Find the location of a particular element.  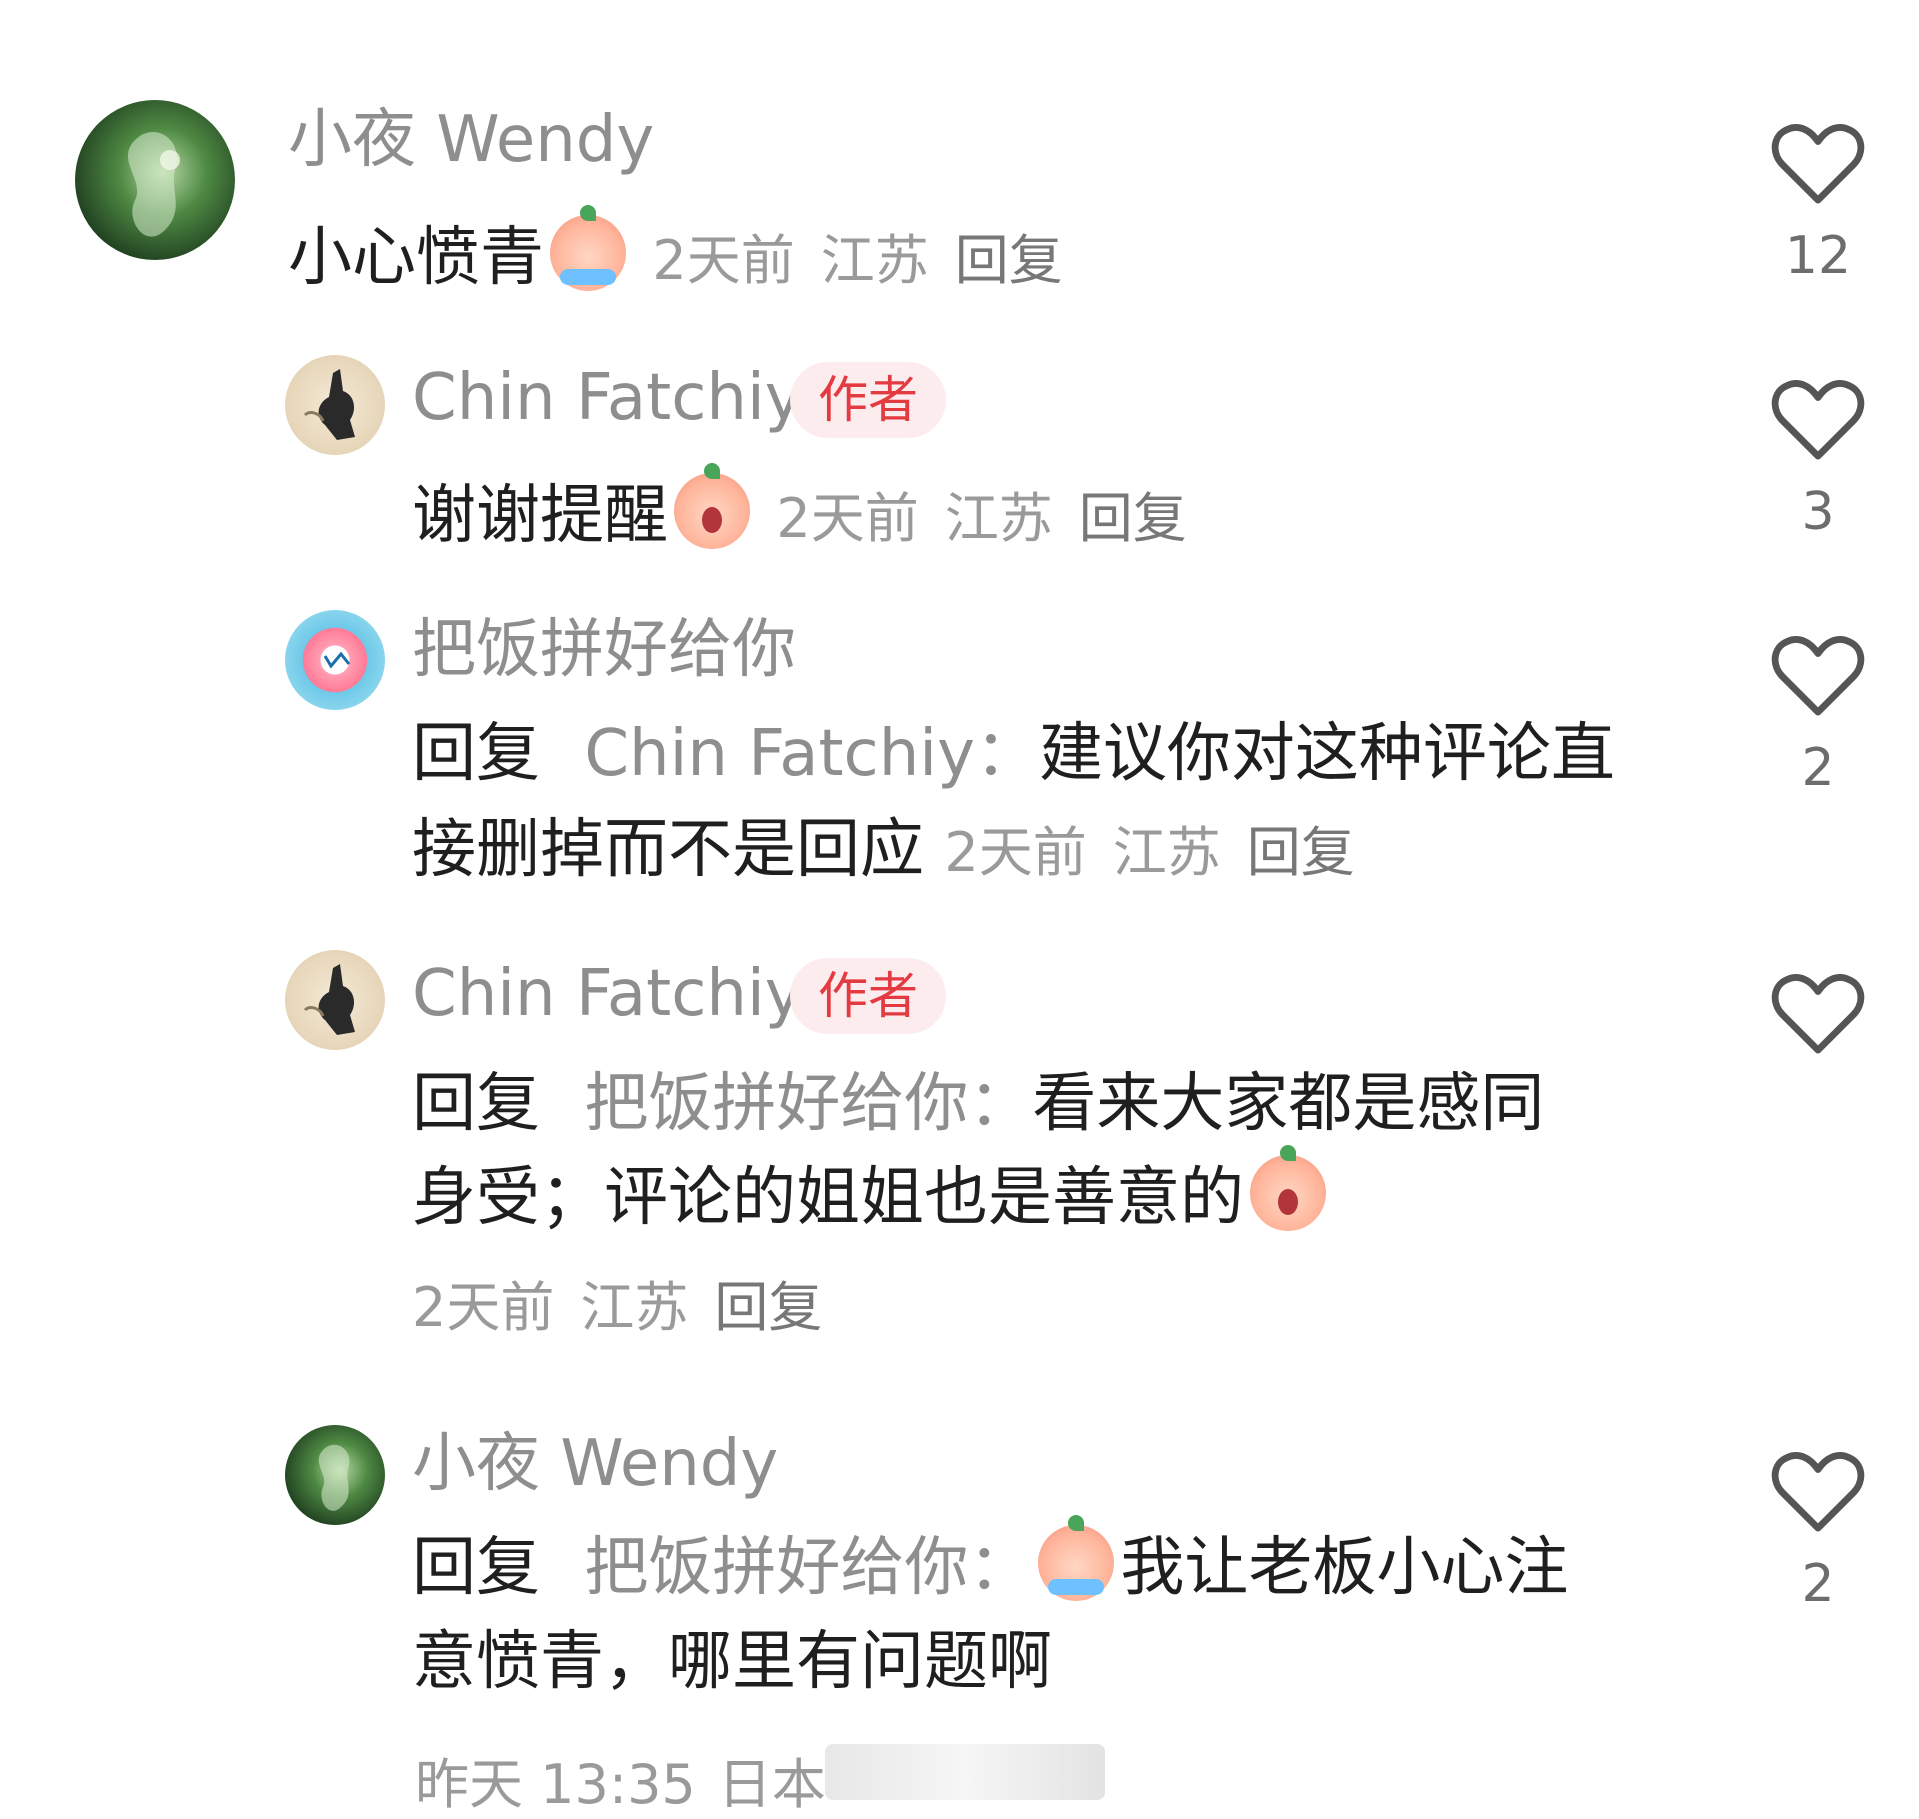

comment-text-line2: 身受；评论的姐姐也是善意的 is located at coordinates (872, 1195).